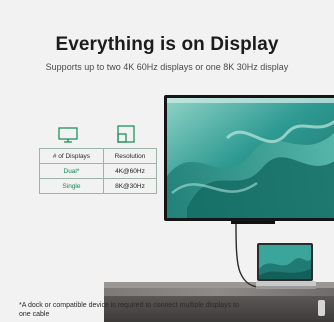 The width and height of the screenshot is (334, 322). What do you see at coordinates (286, 266) in the screenshot?
I see `laptop` at bounding box center [286, 266].